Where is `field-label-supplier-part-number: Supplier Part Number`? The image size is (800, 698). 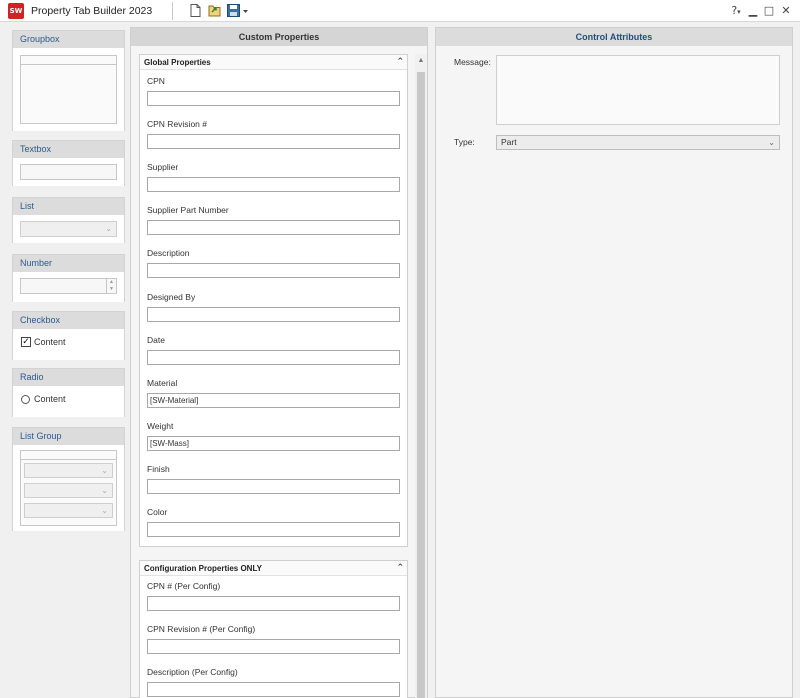 field-label-supplier-part-number: Supplier Part Number is located at coordinates (188, 210).